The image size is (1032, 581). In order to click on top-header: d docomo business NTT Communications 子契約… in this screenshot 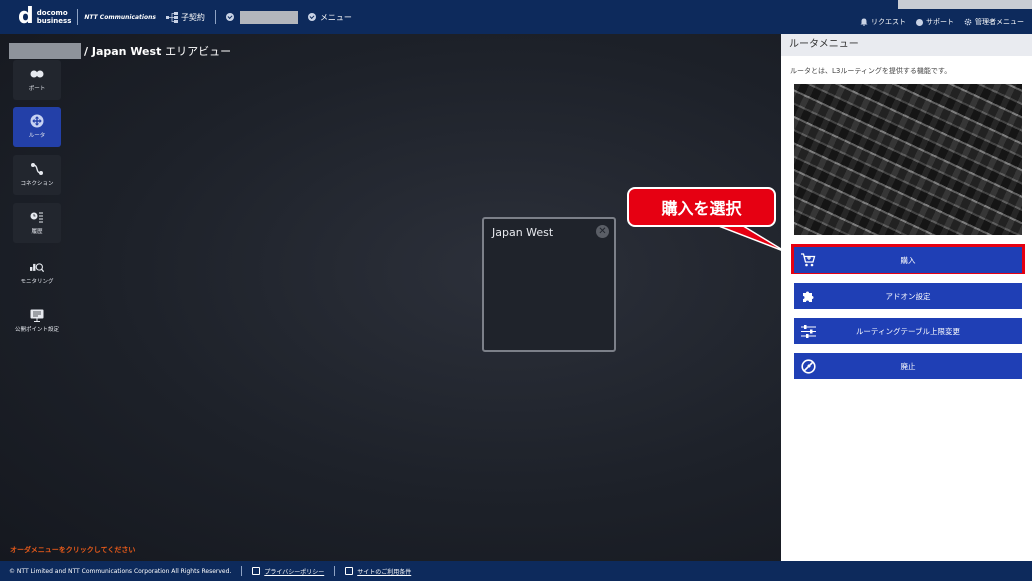, I will do `click(516, 17)`.